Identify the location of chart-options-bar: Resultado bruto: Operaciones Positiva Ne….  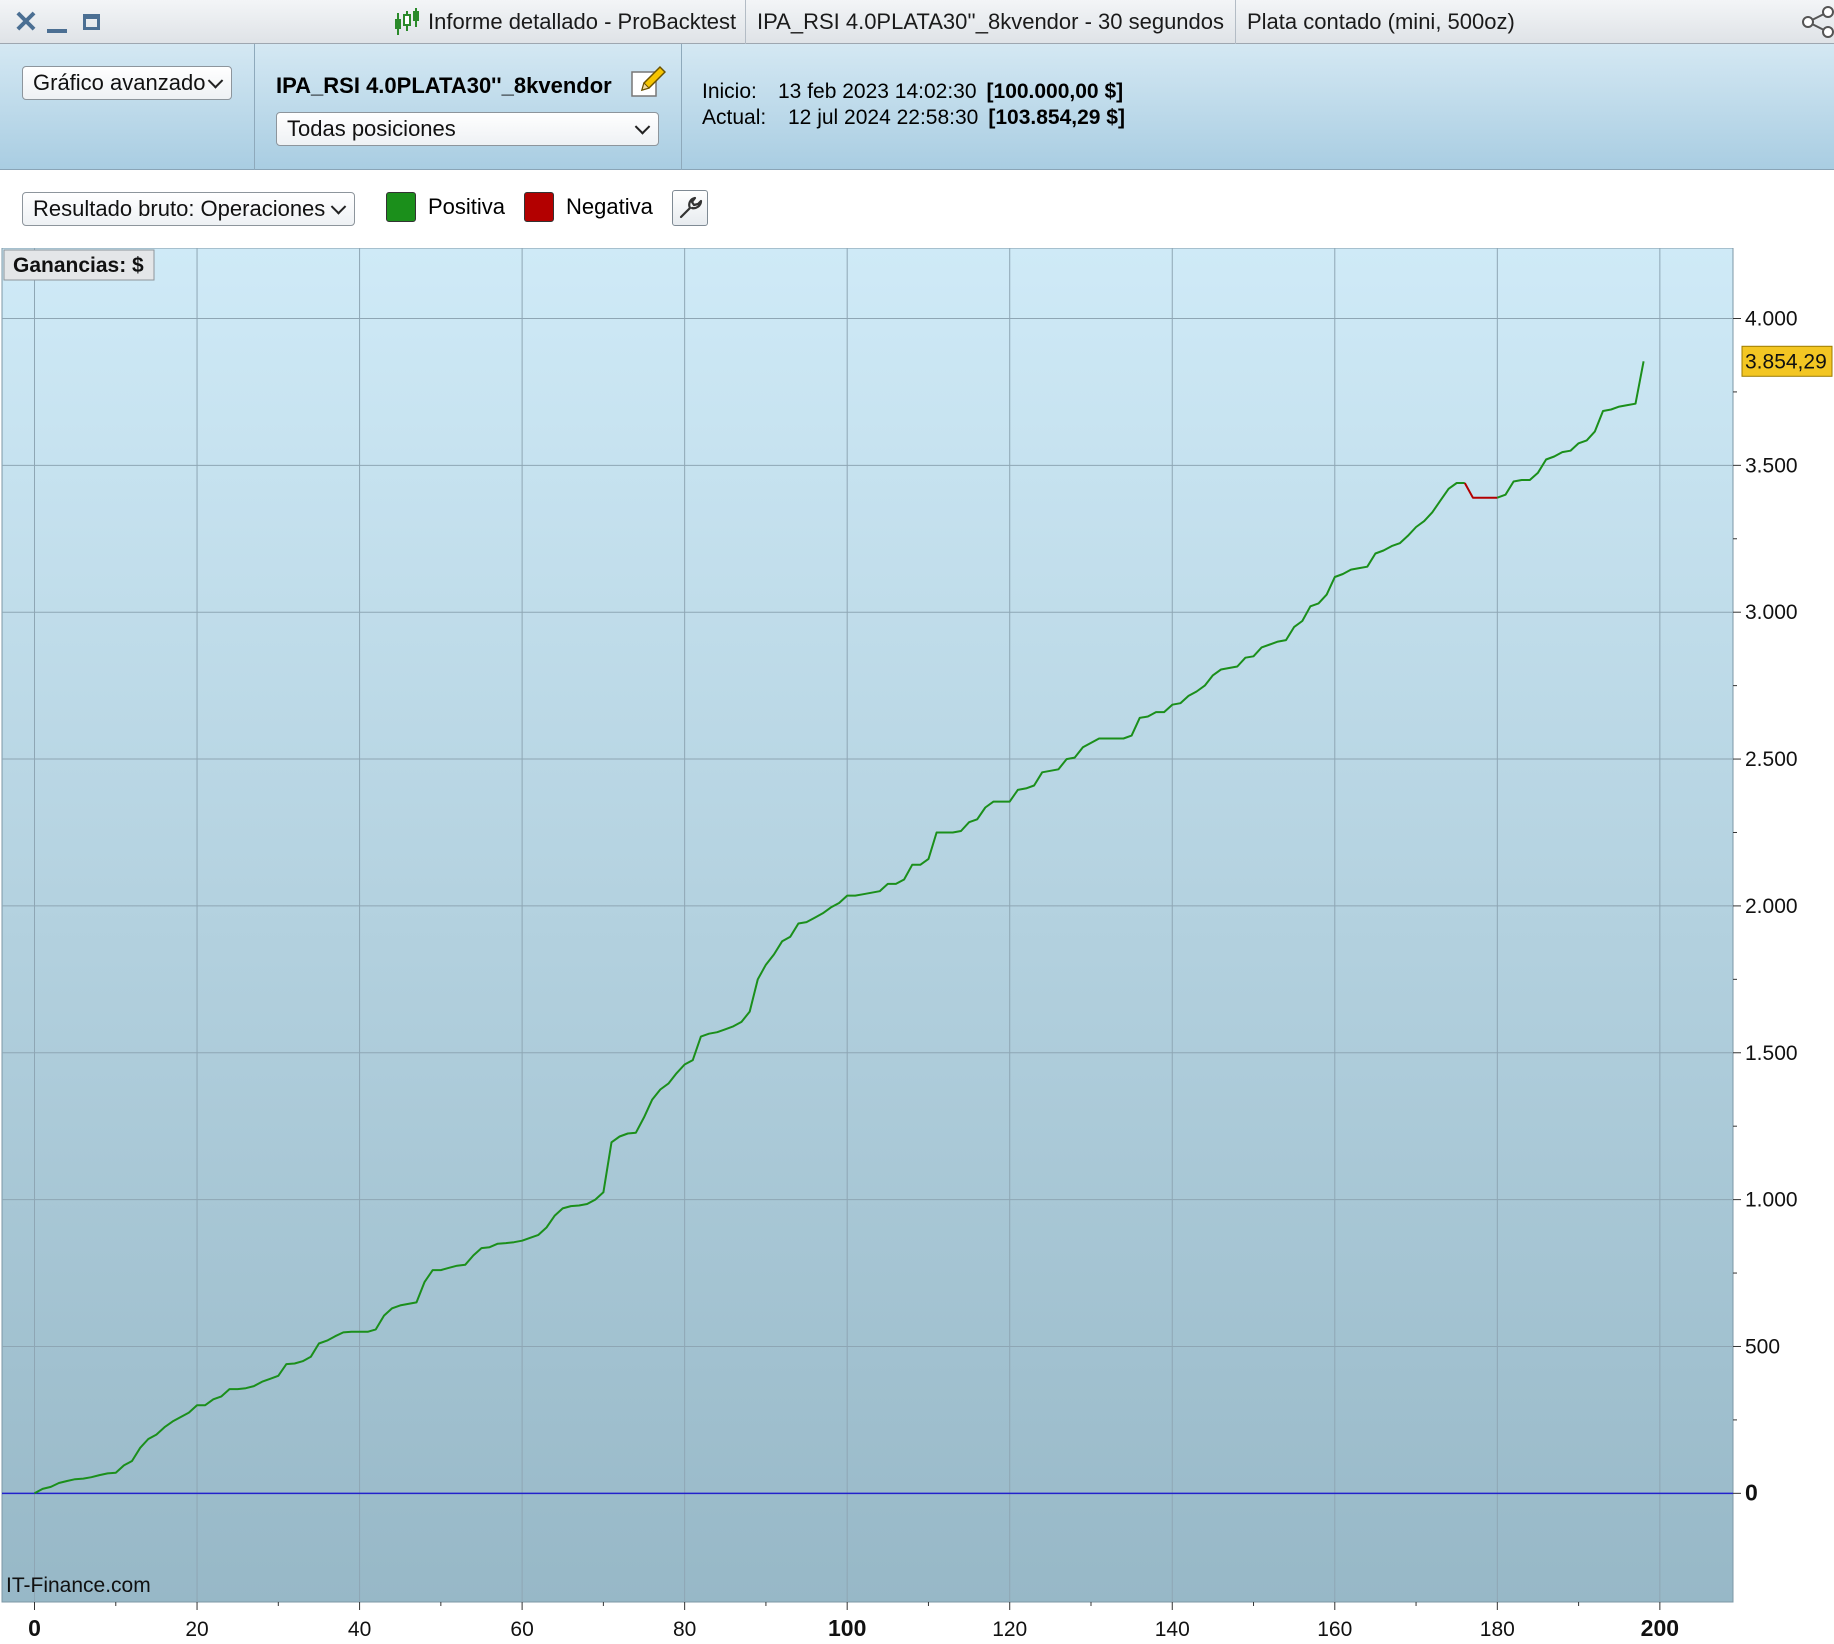
(917, 209).